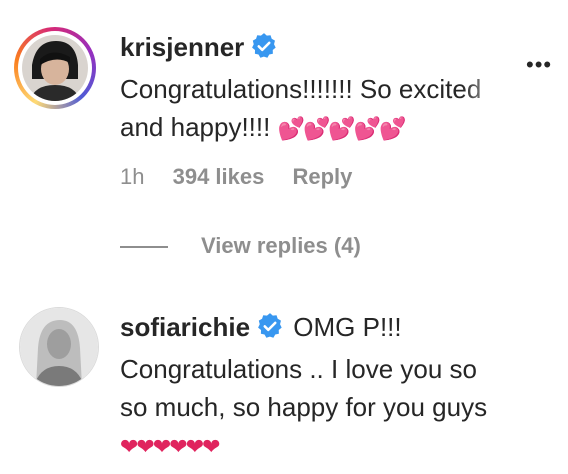 The height and width of the screenshot is (474, 568). I want to click on red-heart-emoji-icon: ❤❤❤❤❤❤, so click(170, 446).